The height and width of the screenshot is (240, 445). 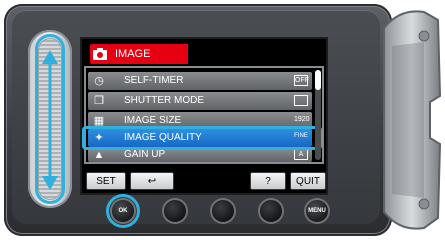 What do you see at coordinates (301, 100) in the screenshot?
I see `menu-item-value` at bounding box center [301, 100].